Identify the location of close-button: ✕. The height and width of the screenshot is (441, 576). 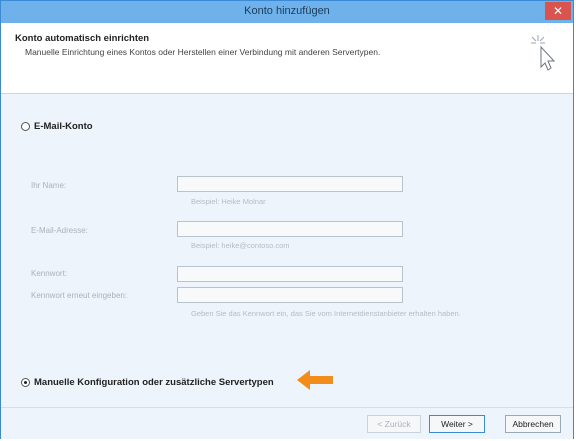
(558, 11).